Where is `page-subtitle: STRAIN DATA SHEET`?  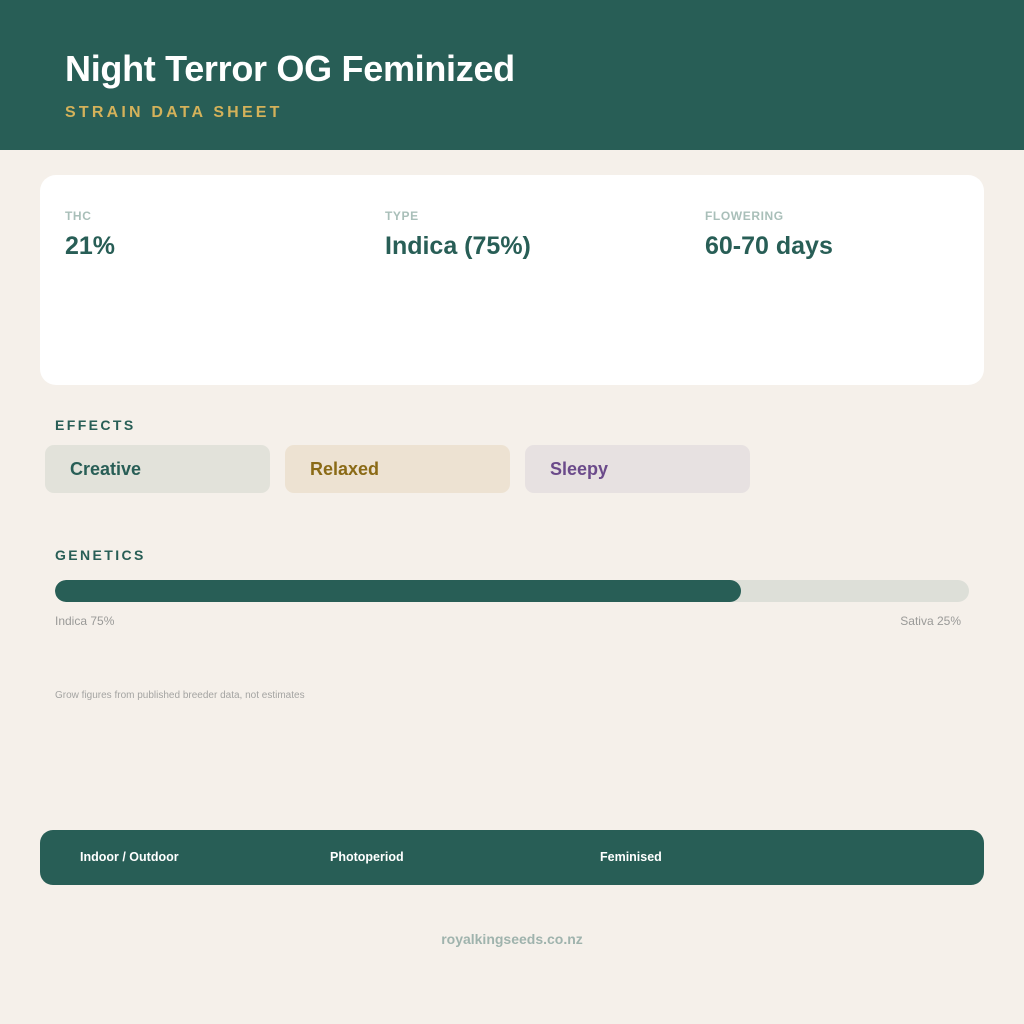 page-subtitle: STRAIN DATA SHEET is located at coordinates (174, 112).